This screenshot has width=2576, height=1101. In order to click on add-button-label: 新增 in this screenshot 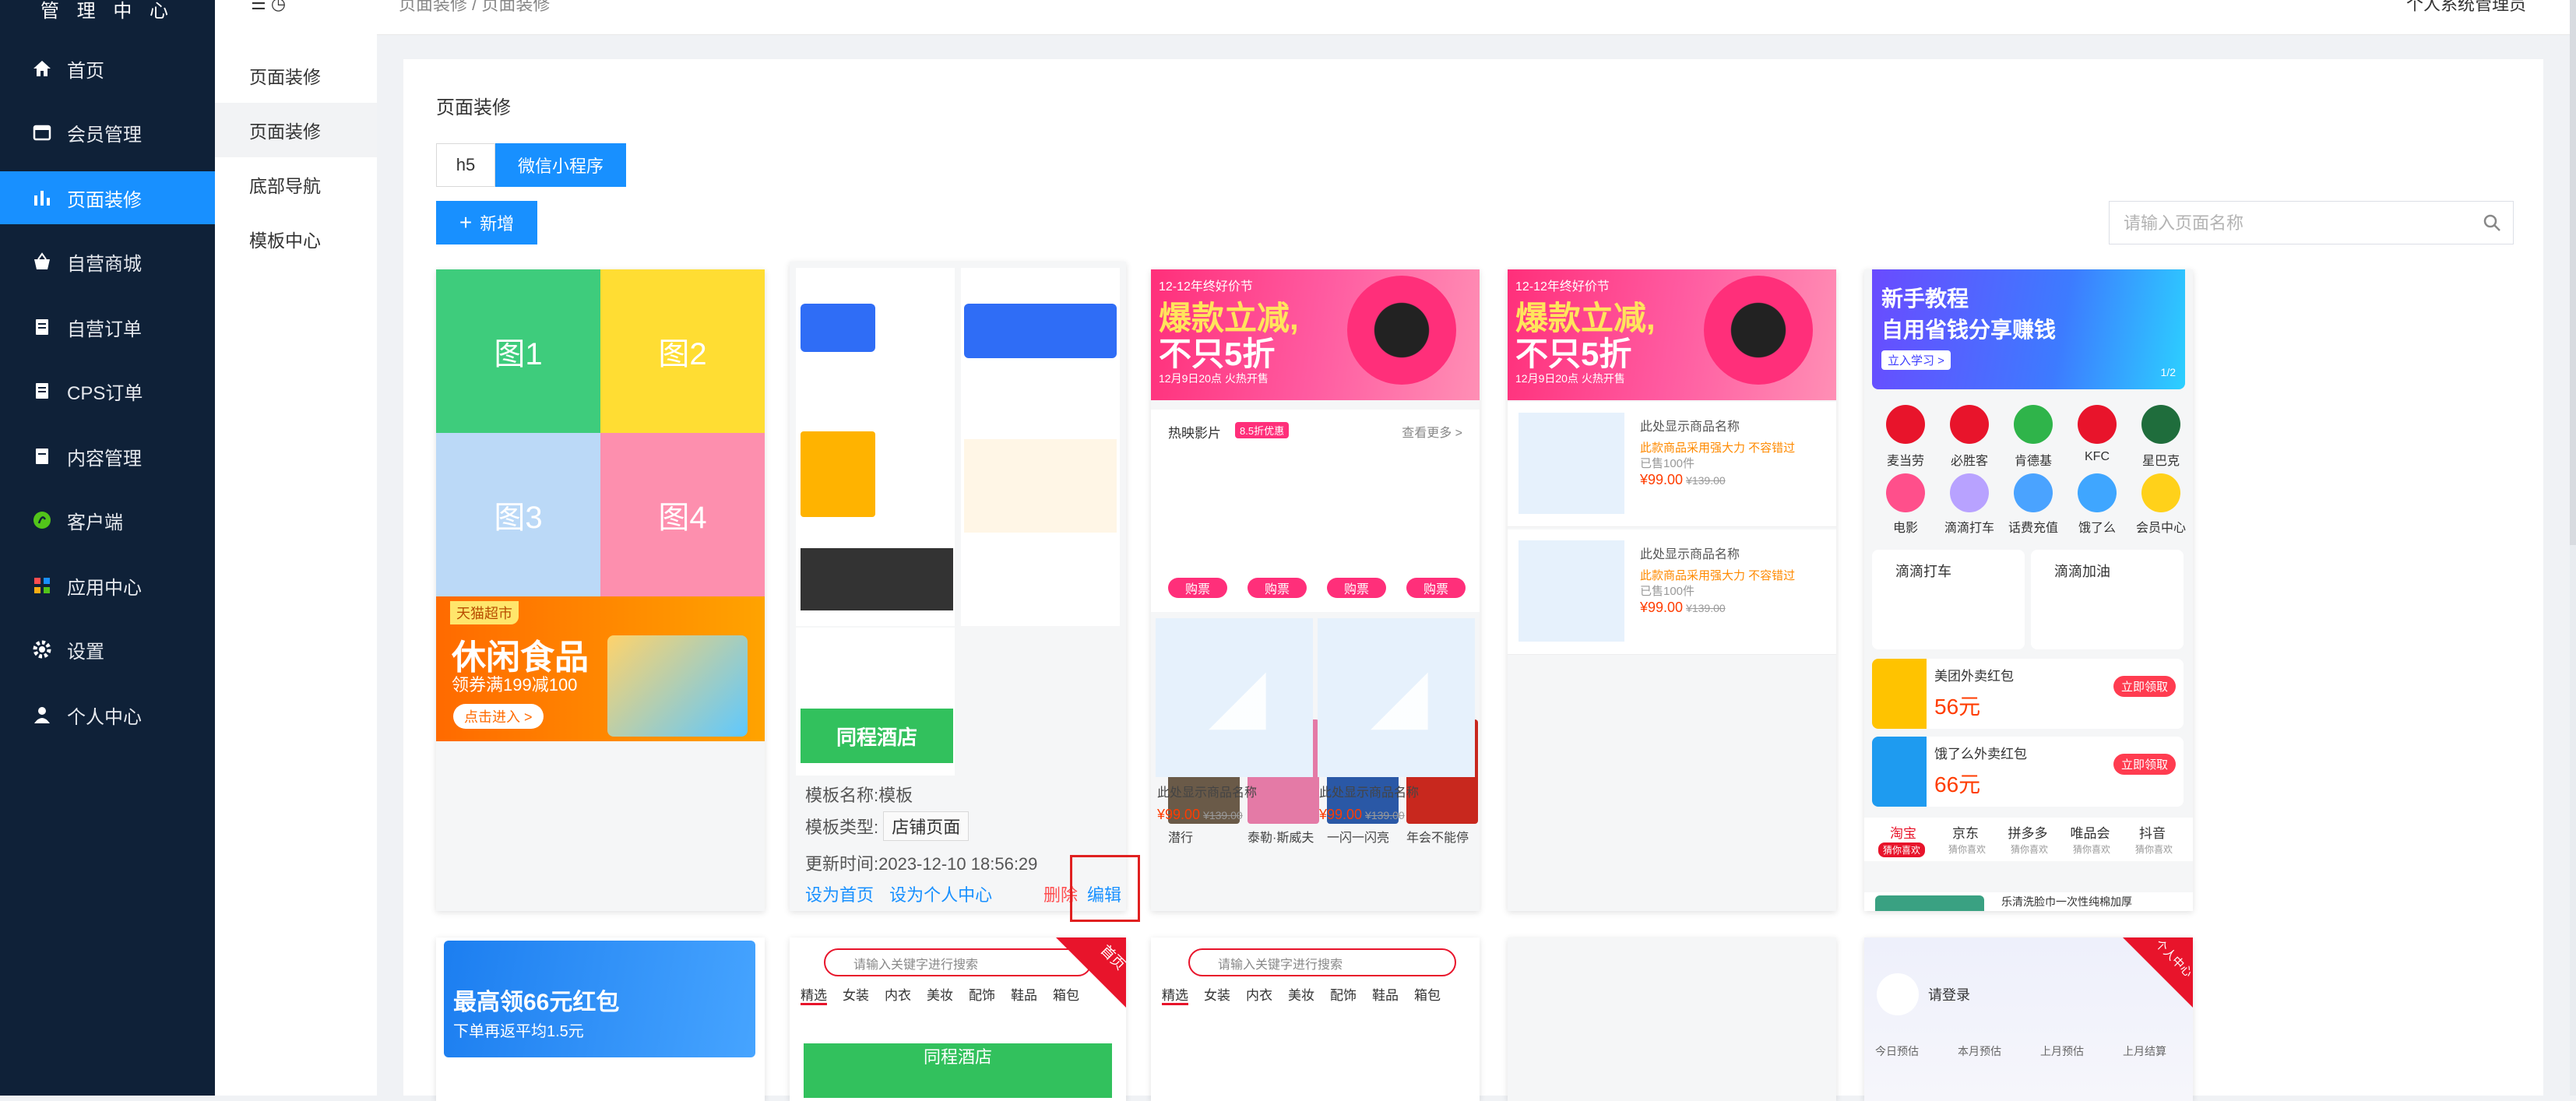, I will do `click(497, 224)`.